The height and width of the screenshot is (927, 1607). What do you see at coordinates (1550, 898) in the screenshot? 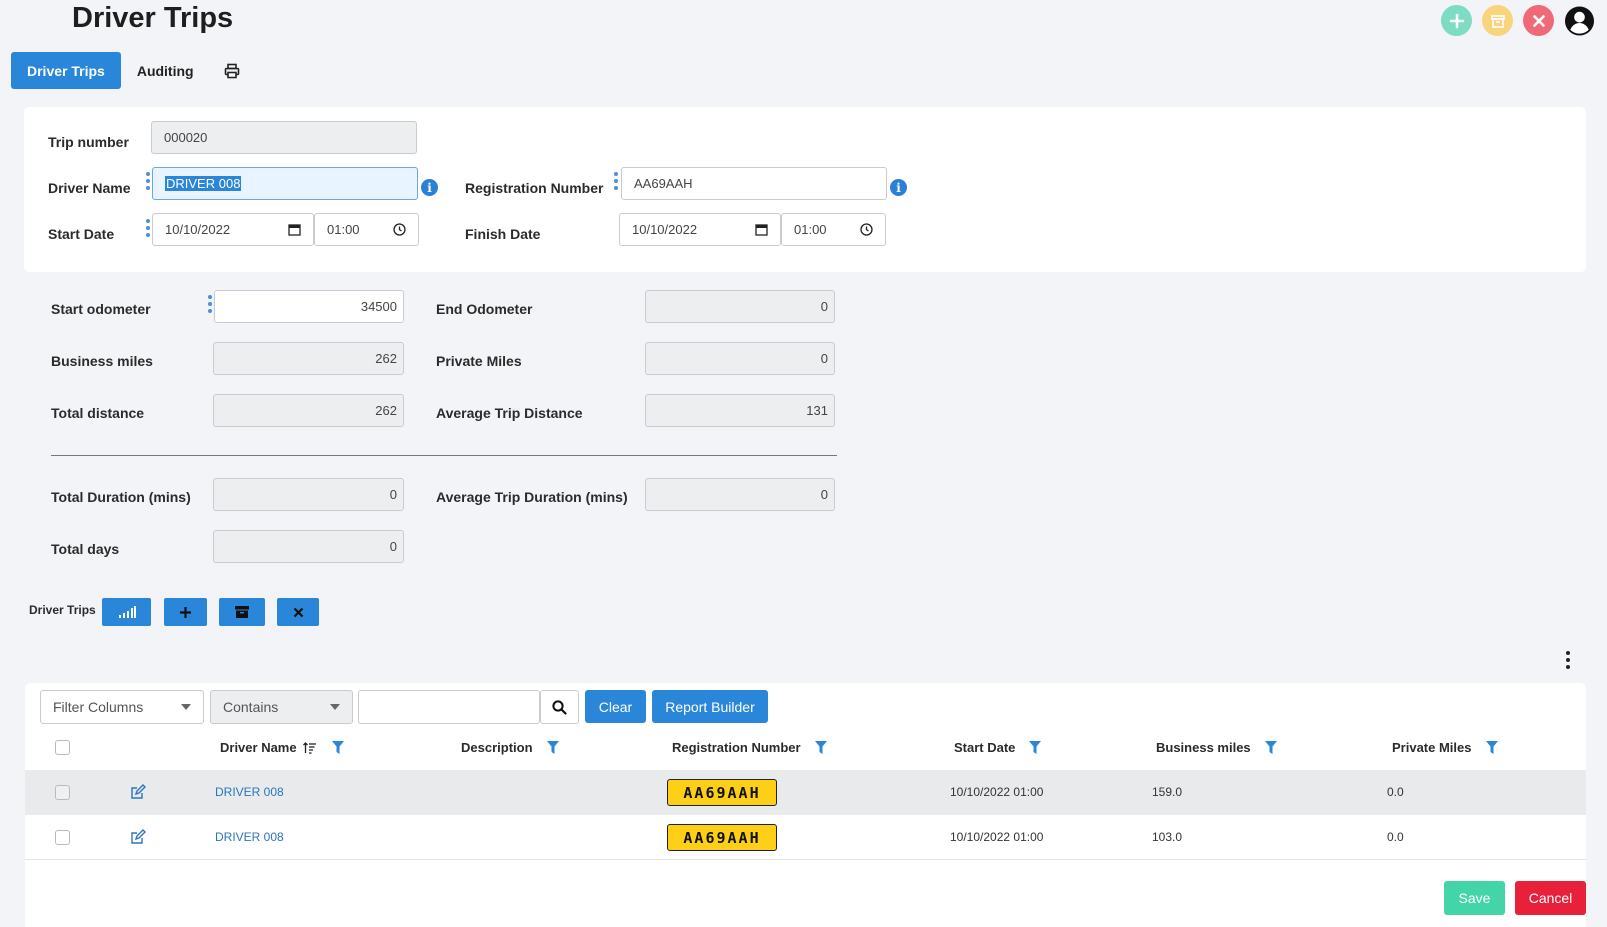
I see `cancel-button: Cancel` at bounding box center [1550, 898].